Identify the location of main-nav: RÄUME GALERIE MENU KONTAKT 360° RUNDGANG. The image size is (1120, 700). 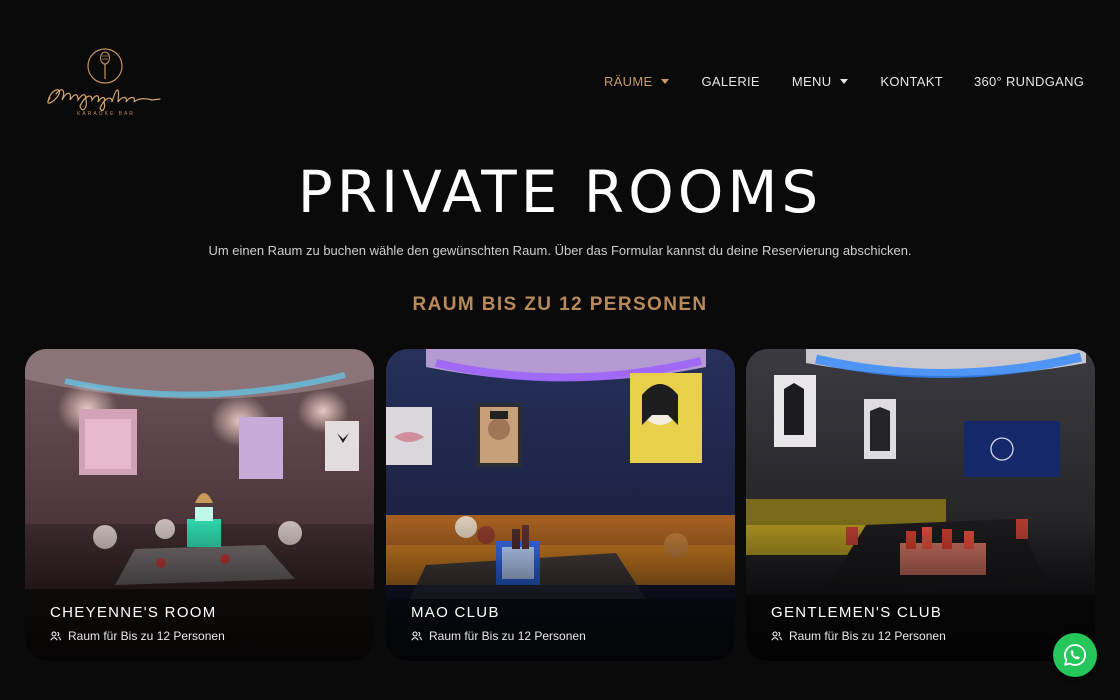
(844, 81).